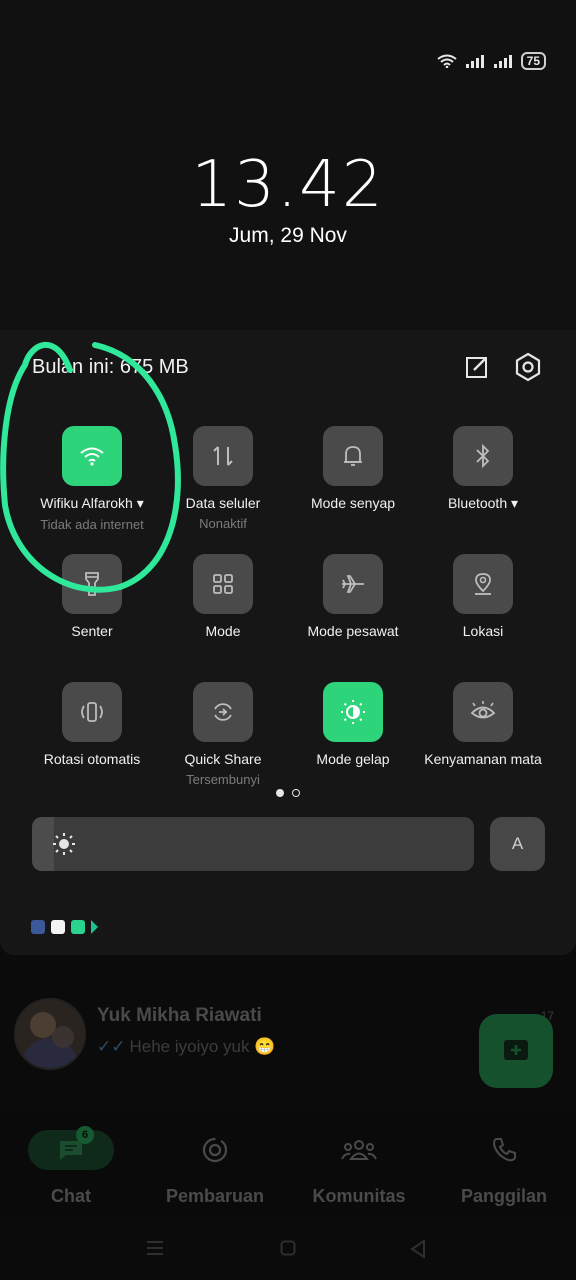 The image size is (576, 1280). What do you see at coordinates (253, 844) in the screenshot?
I see `brightness-slider` at bounding box center [253, 844].